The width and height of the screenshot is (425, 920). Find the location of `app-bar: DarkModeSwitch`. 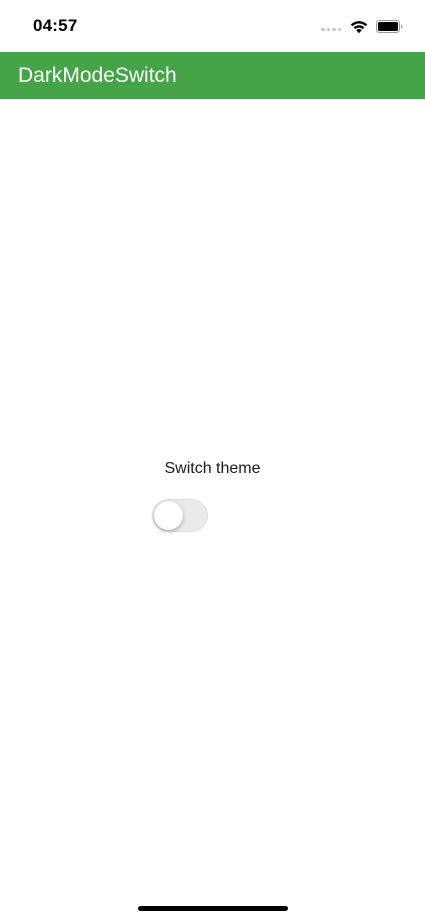

app-bar: DarkModeSwitch is located at coordinates (212, 75).